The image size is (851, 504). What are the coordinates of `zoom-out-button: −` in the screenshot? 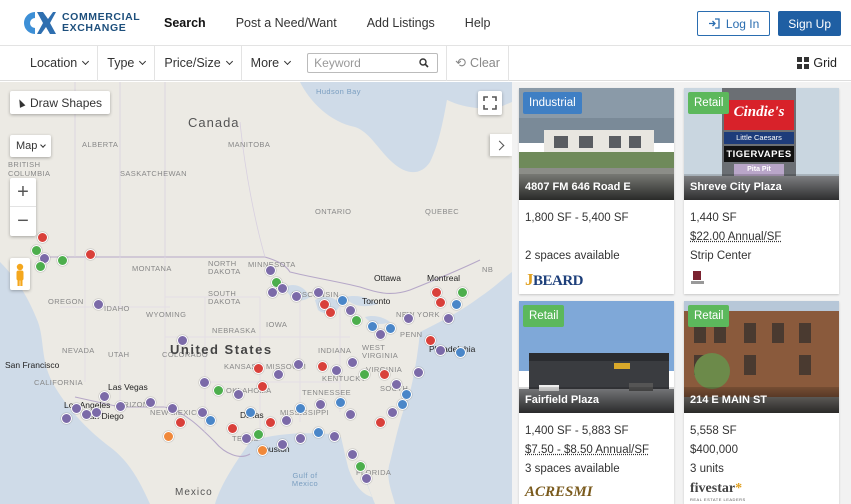 It's located at (23, 221).